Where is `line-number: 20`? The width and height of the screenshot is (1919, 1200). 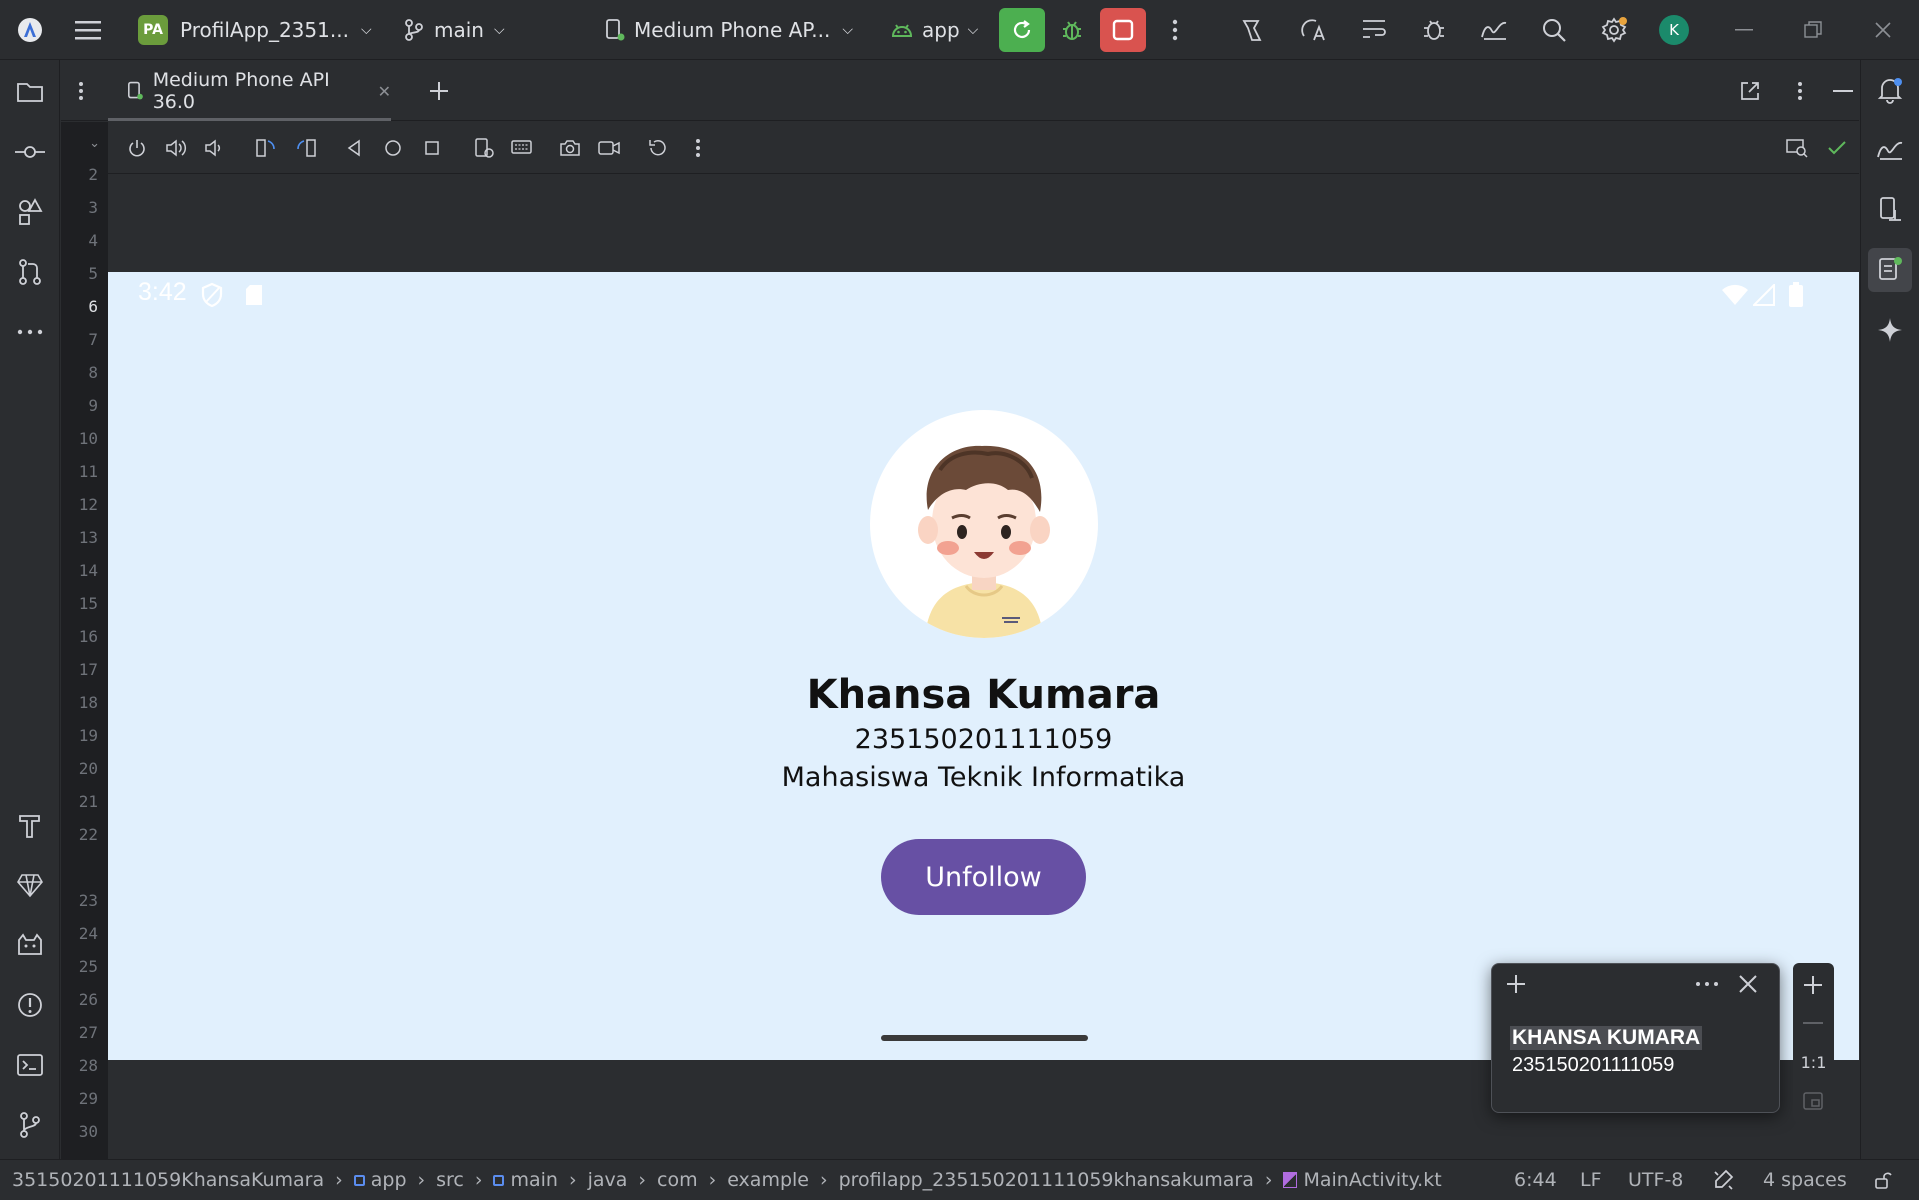
line-number: 20 is located at coordinates (88, 768).